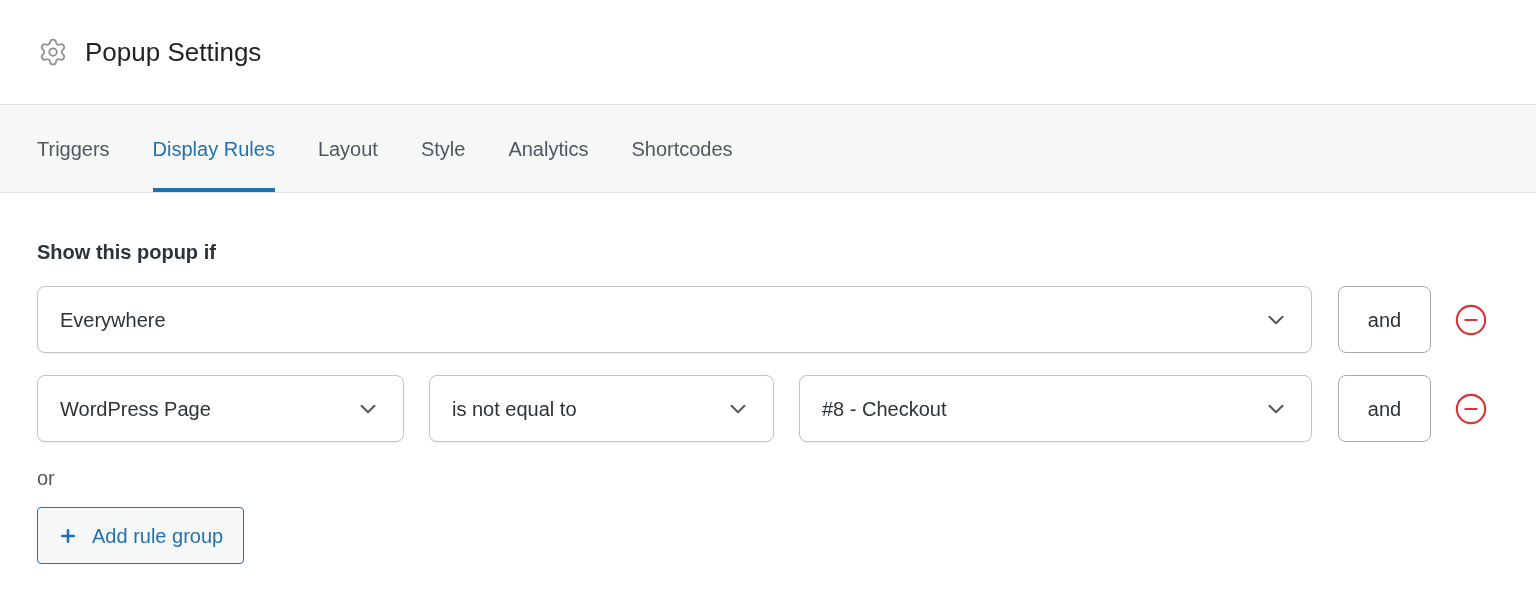 This screenshot has width=1536, height=613. What do you see at coordinates (443, 148) in the screenshot?
I see `tab: Style` at bounding box center [443, 148].